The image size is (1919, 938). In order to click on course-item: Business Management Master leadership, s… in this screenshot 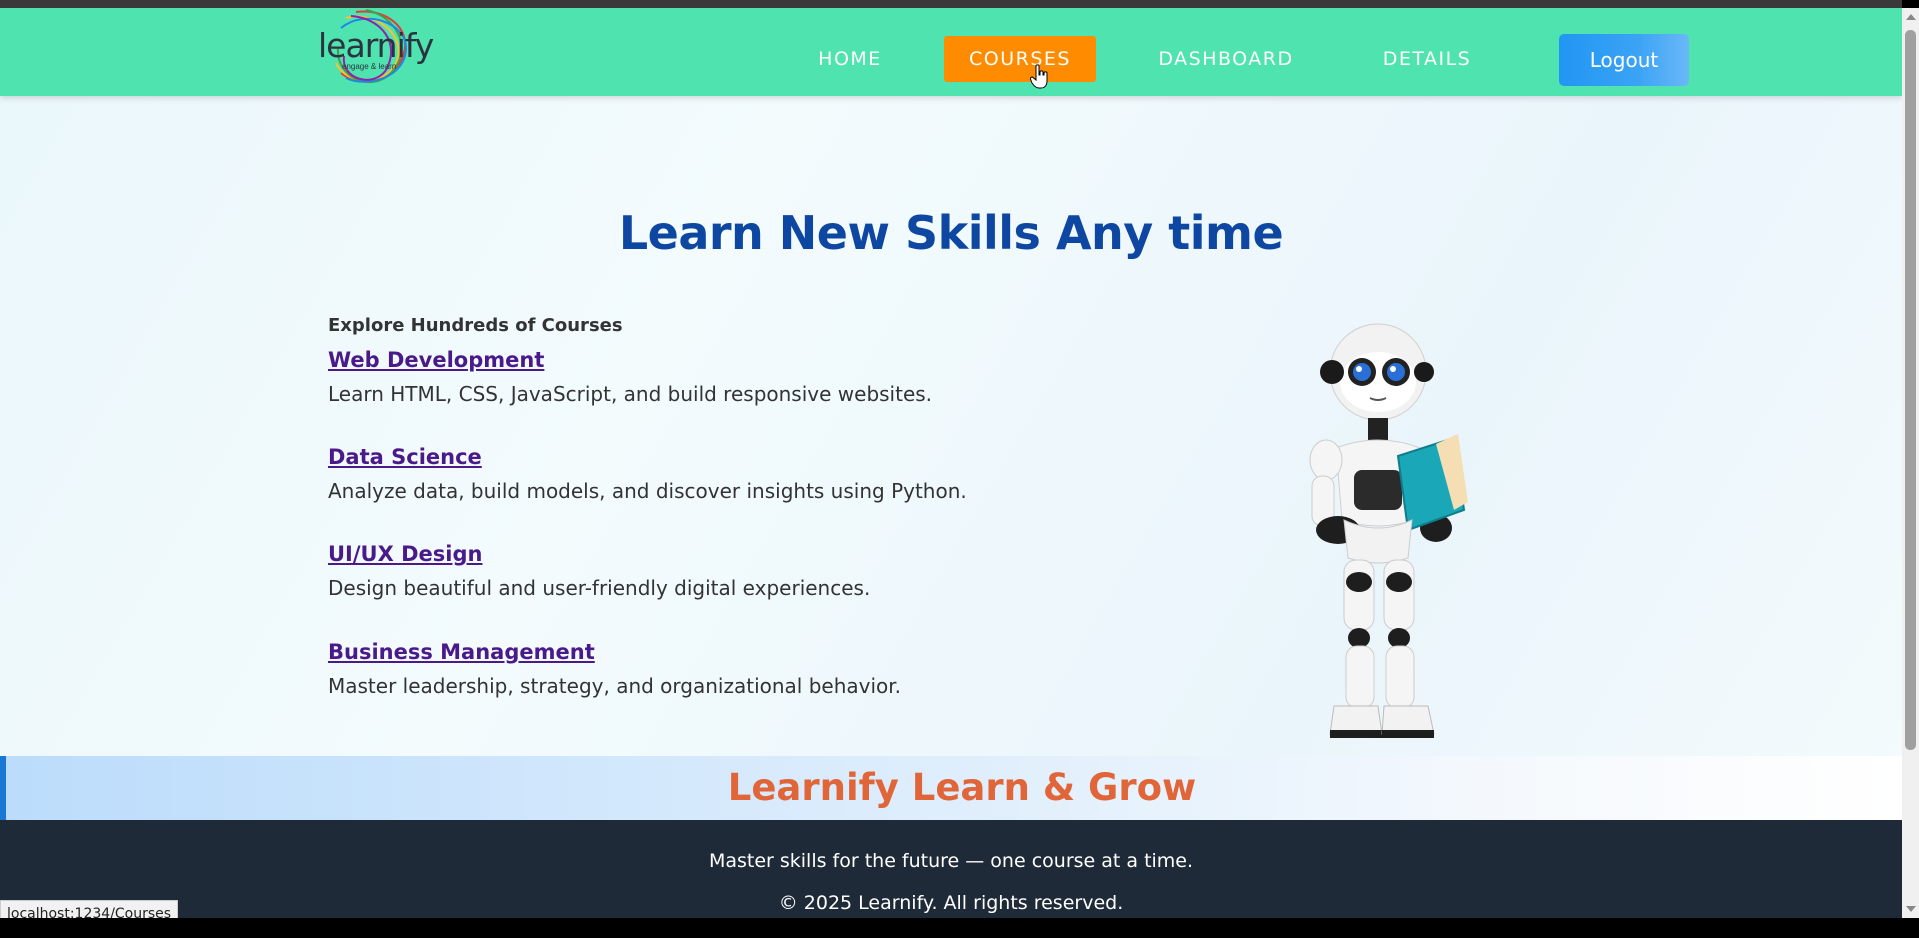, I will do `click(614, 669)`.